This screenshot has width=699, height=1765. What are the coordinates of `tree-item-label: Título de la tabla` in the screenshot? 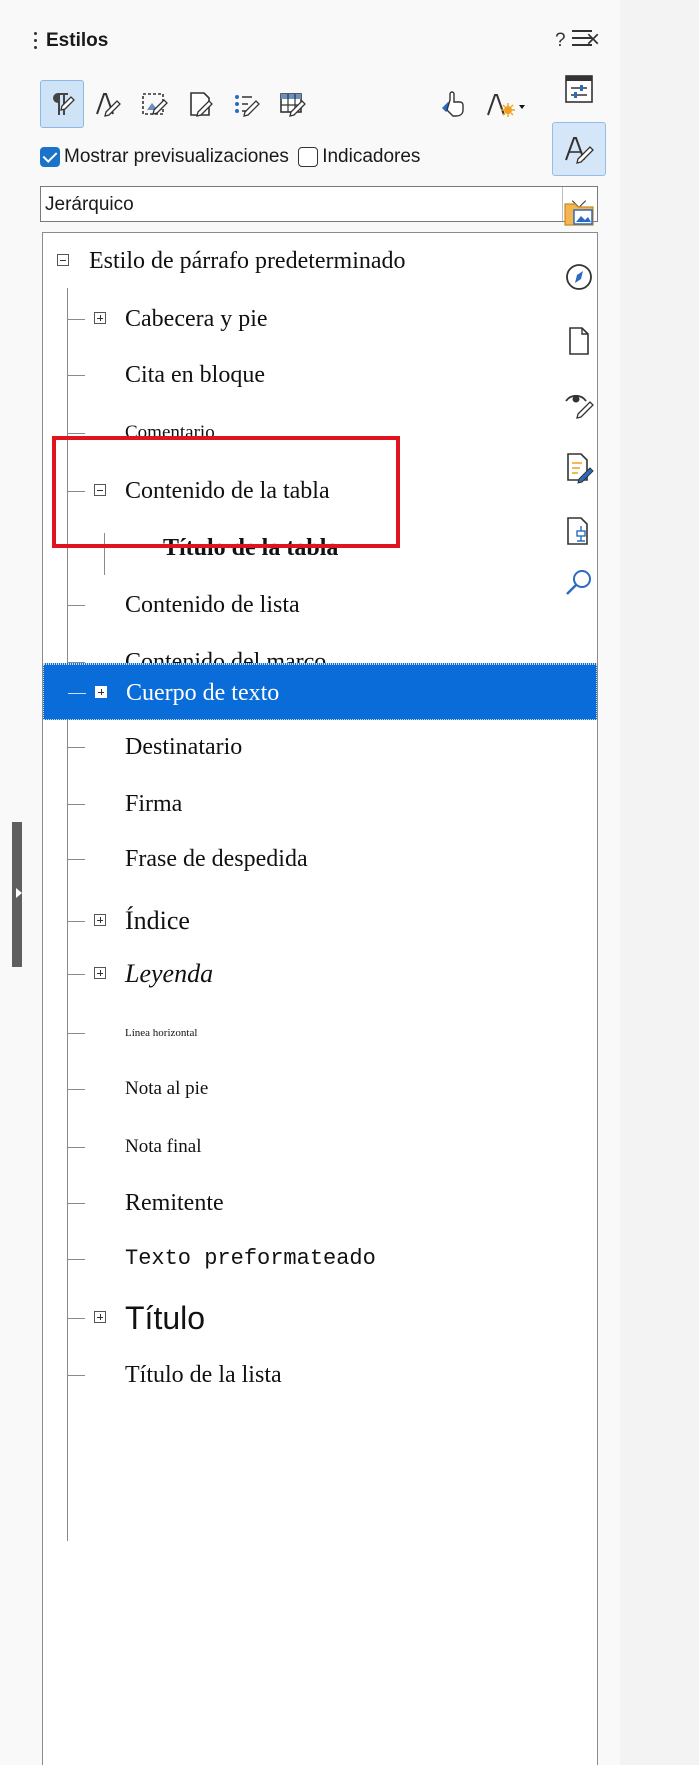 It's located at (251, 548).